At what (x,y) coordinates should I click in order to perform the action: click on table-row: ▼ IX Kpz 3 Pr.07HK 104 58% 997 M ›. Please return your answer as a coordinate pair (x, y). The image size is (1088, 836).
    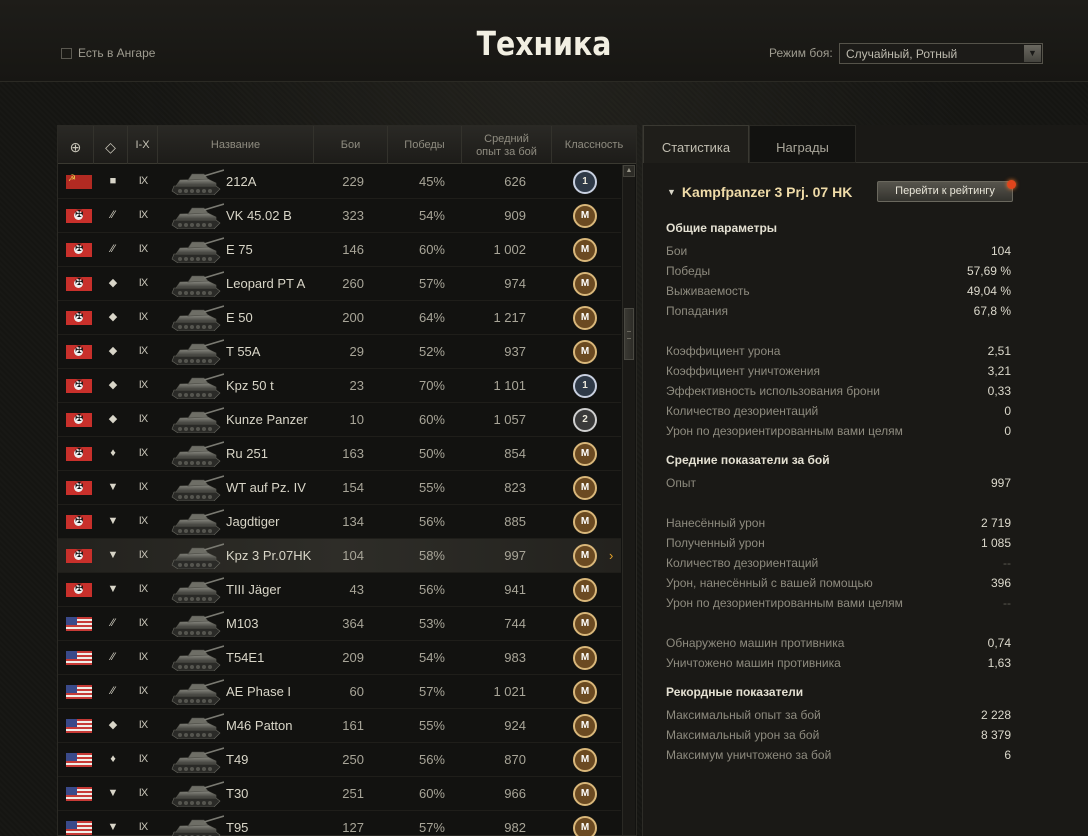
    Looking at the image, I should click on (339, 556).